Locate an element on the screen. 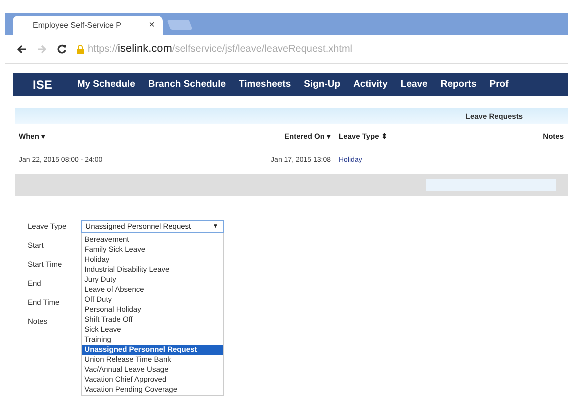 This screenshot has width=568, height=405. forward-icon is located at coordinates (42, 49).